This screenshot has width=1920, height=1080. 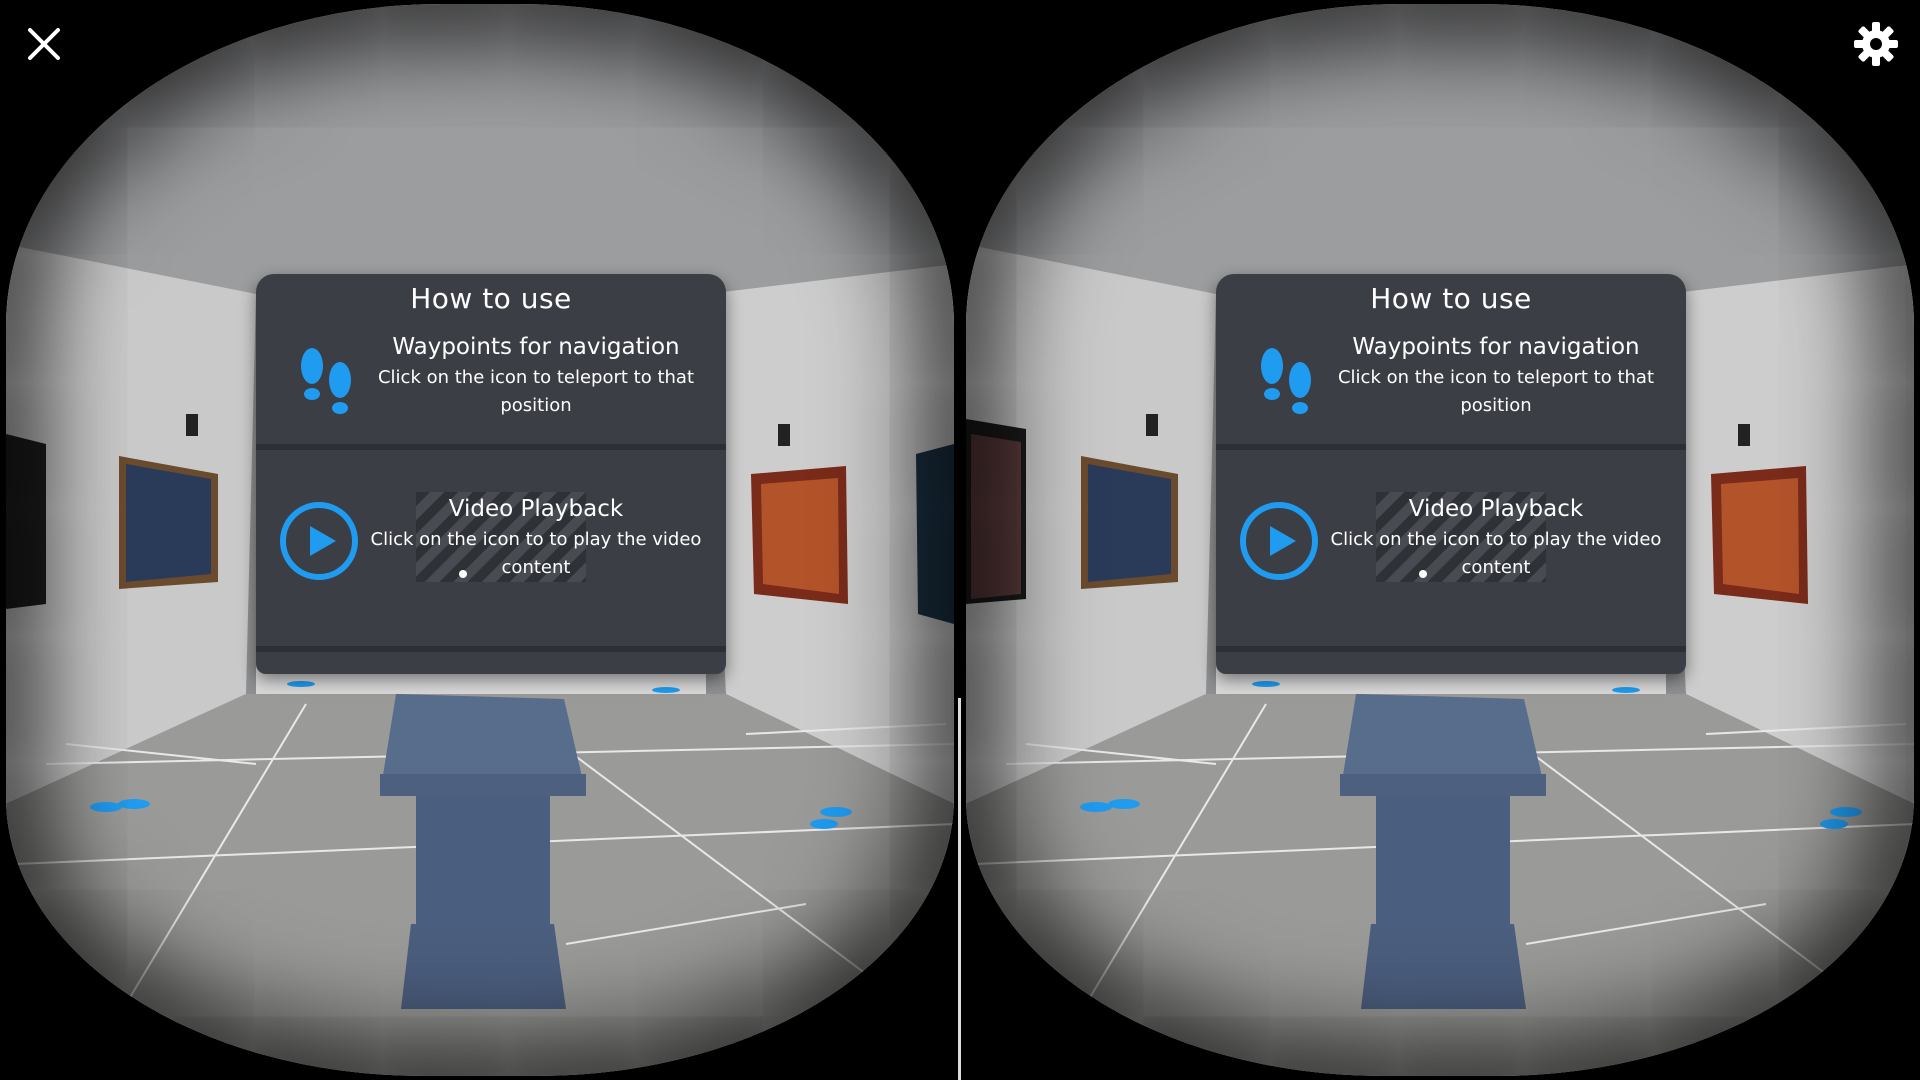 I want to click on eye-divider-line, so click(x=959, y=889).